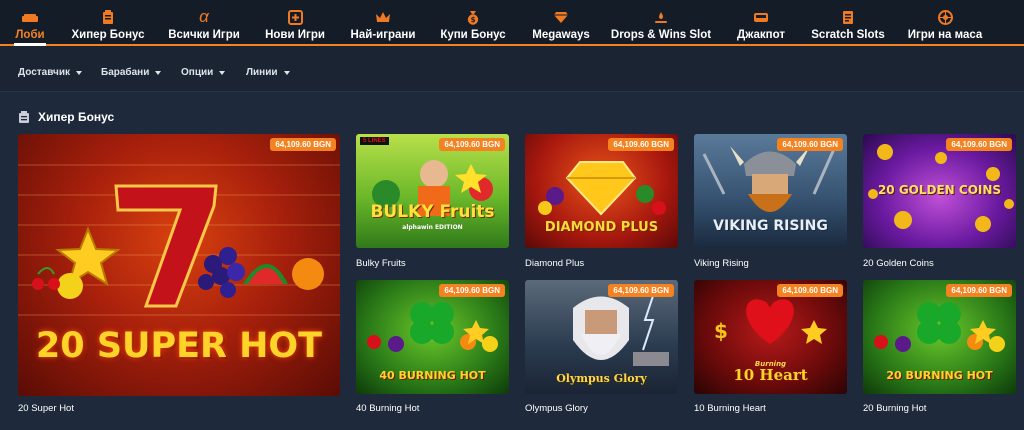 This screenshot has height=430, width=1024. I want to click on game-logo-text: 10 Heart, so click(770, 375).